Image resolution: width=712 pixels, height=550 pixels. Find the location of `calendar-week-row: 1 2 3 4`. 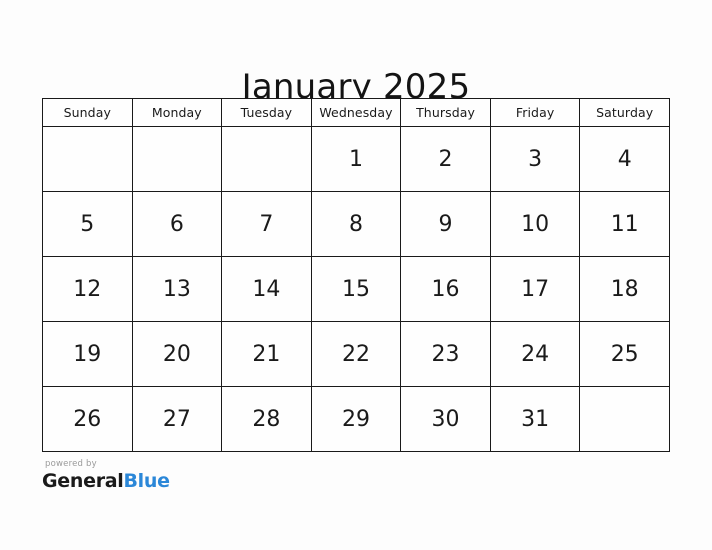

calendar-week-row: 1 2 3 4 is located at coordinates (356, 159).